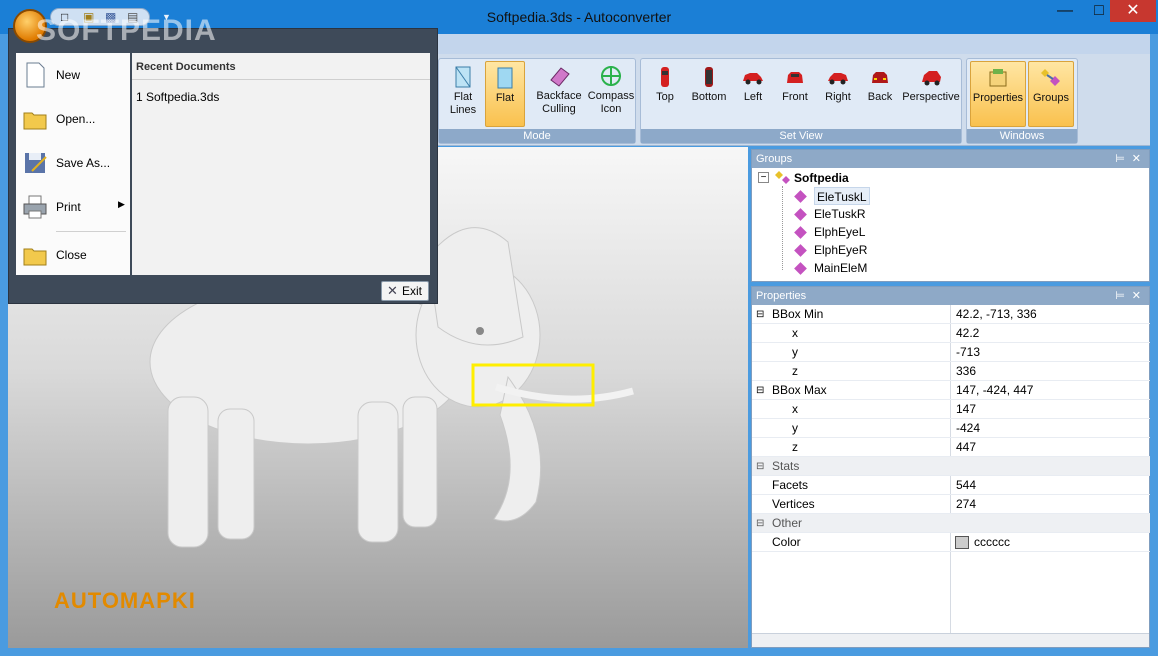  Describe the element at coordinates (840, 214) in the screenshot. I see `tree-item-eletuskr: EleTuskR` at that location.